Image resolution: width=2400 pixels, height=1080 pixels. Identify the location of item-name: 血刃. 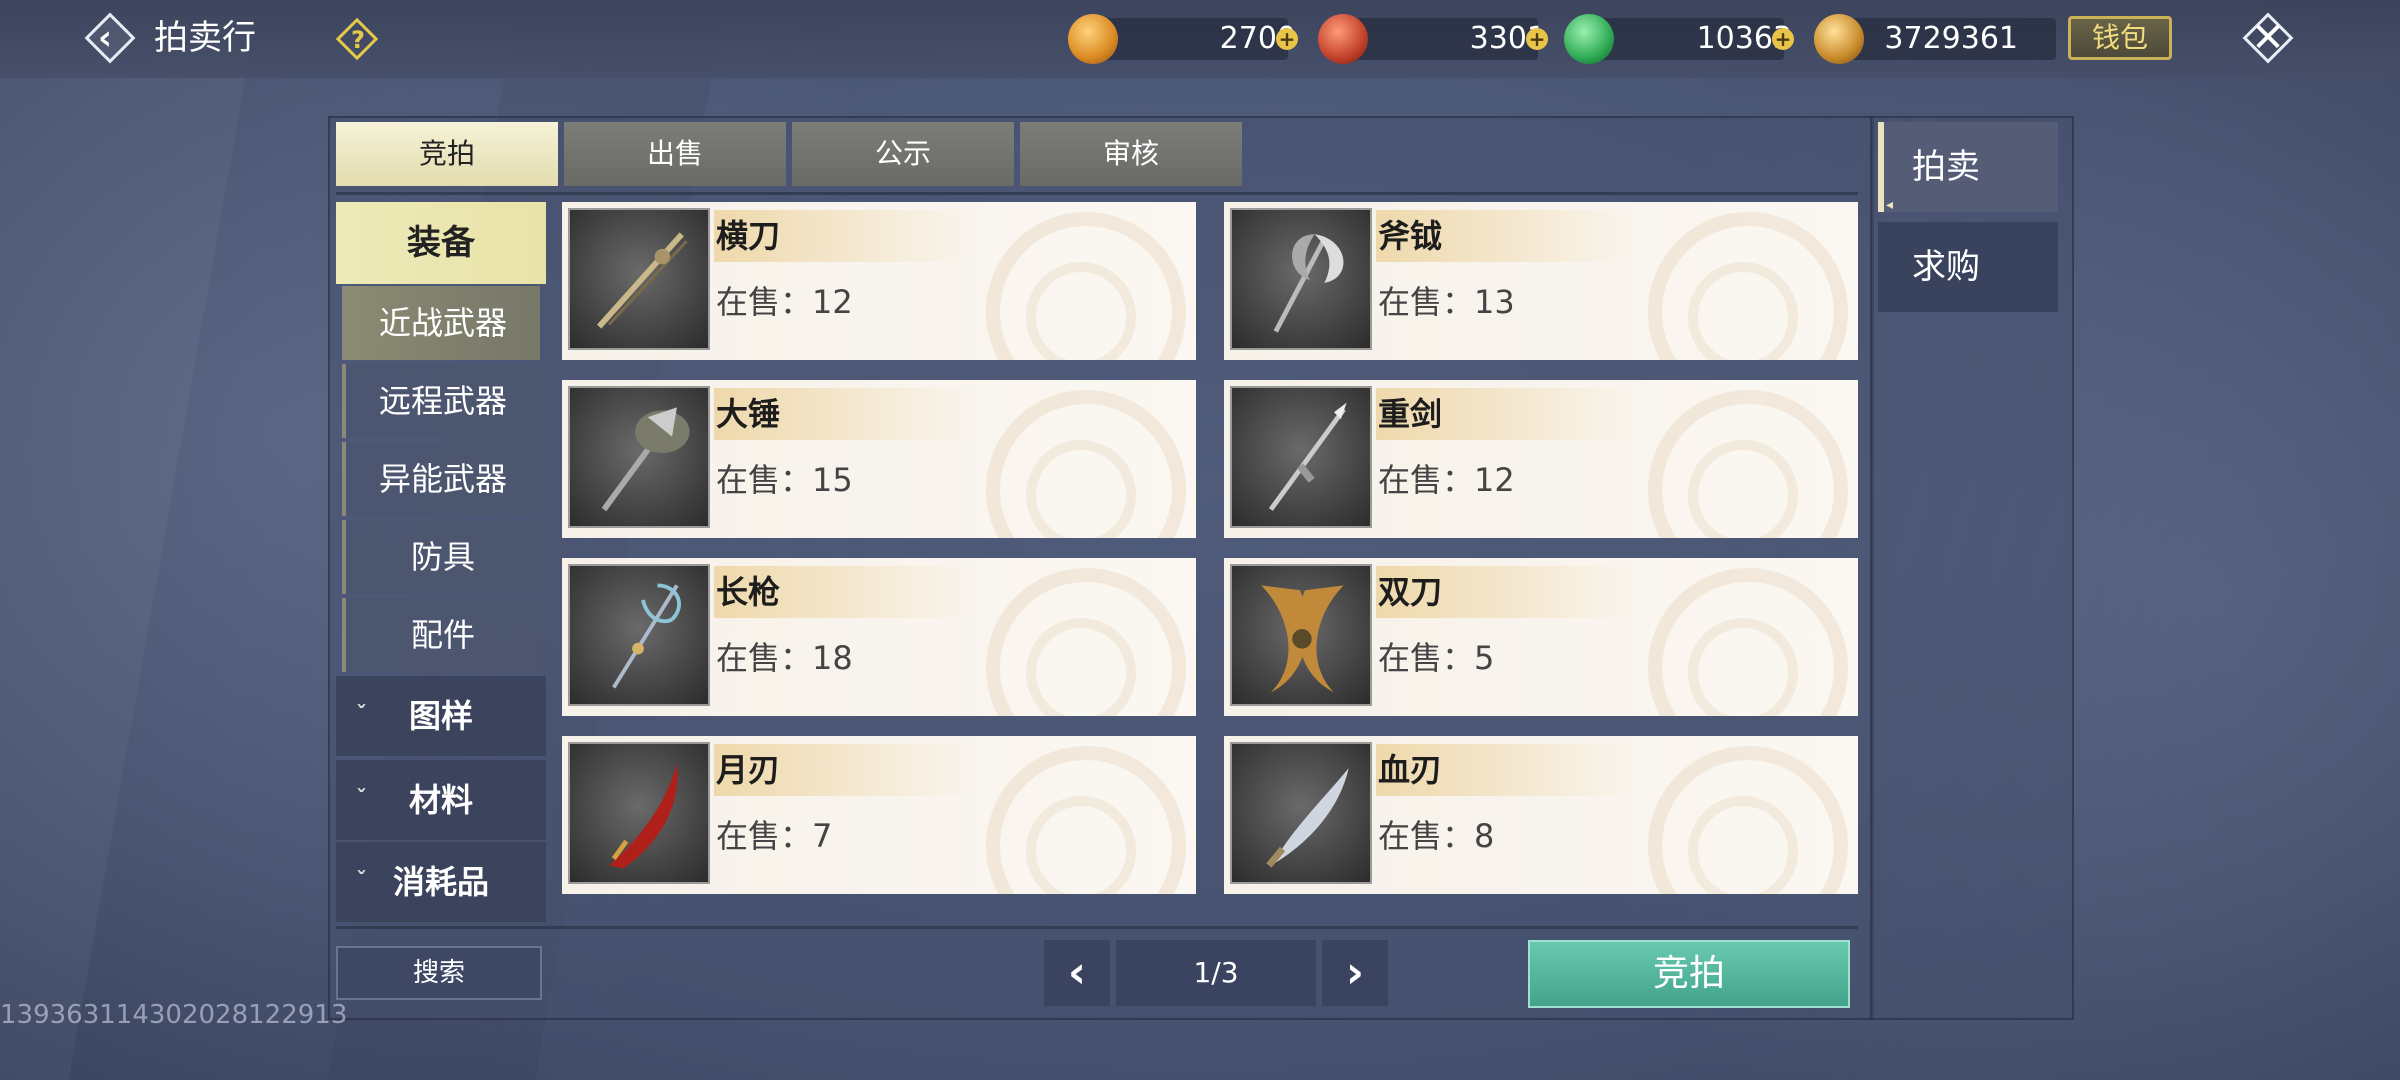
(1410, 770).